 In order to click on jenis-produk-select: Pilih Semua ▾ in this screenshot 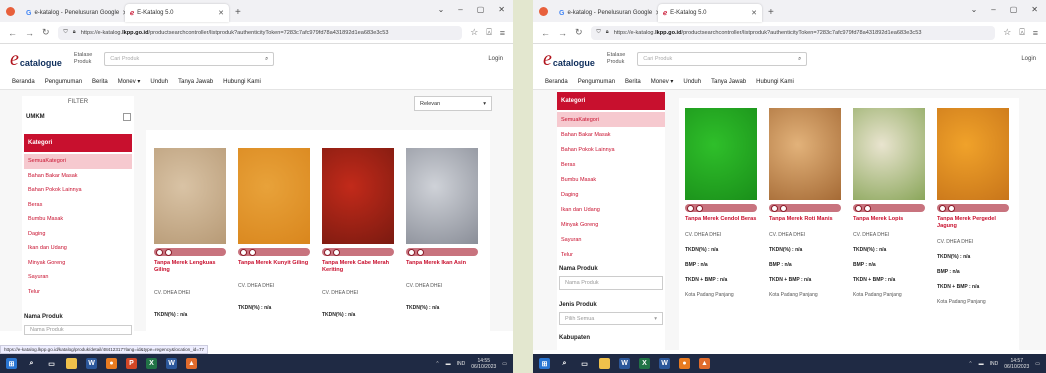, I will do `click(611, 318)`.